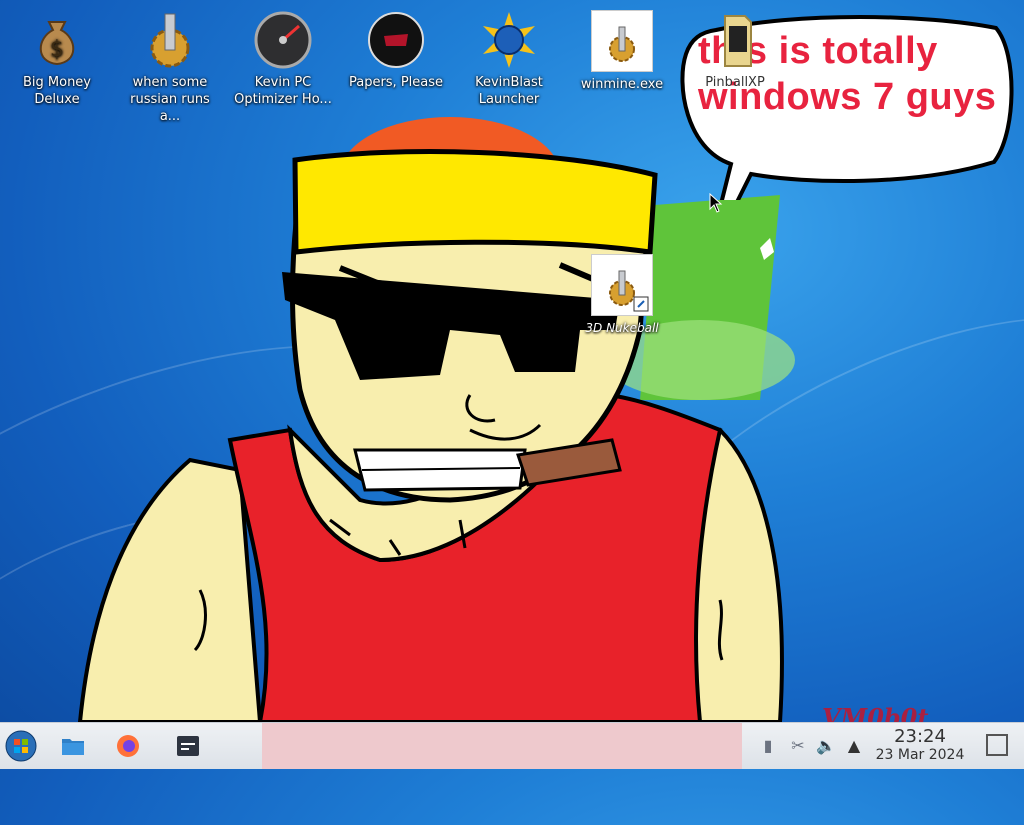 The image size is (1024, 825). What do you see at coordinates (920, 736) in the screenshot?
I see `clock-time: 23:24` at bounding box center [920, 736].